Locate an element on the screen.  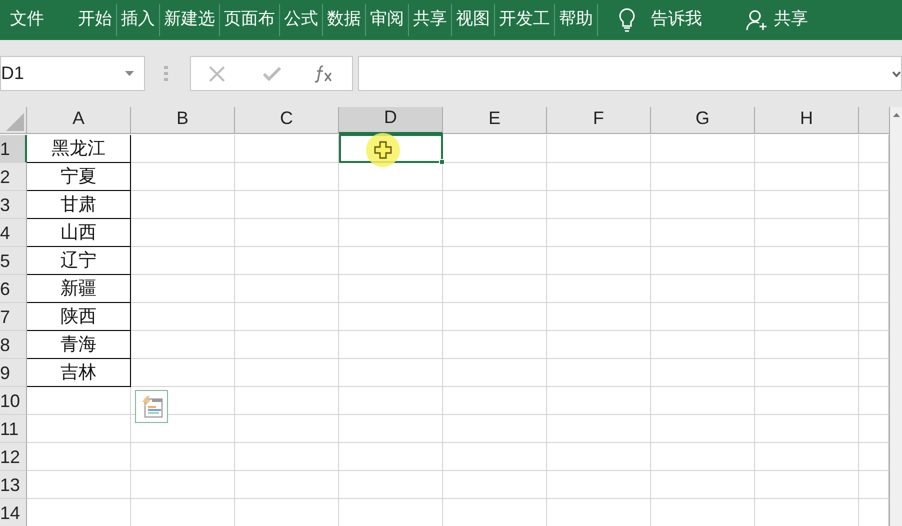
expand-chevron-icon is located at coordinates (896, 73).